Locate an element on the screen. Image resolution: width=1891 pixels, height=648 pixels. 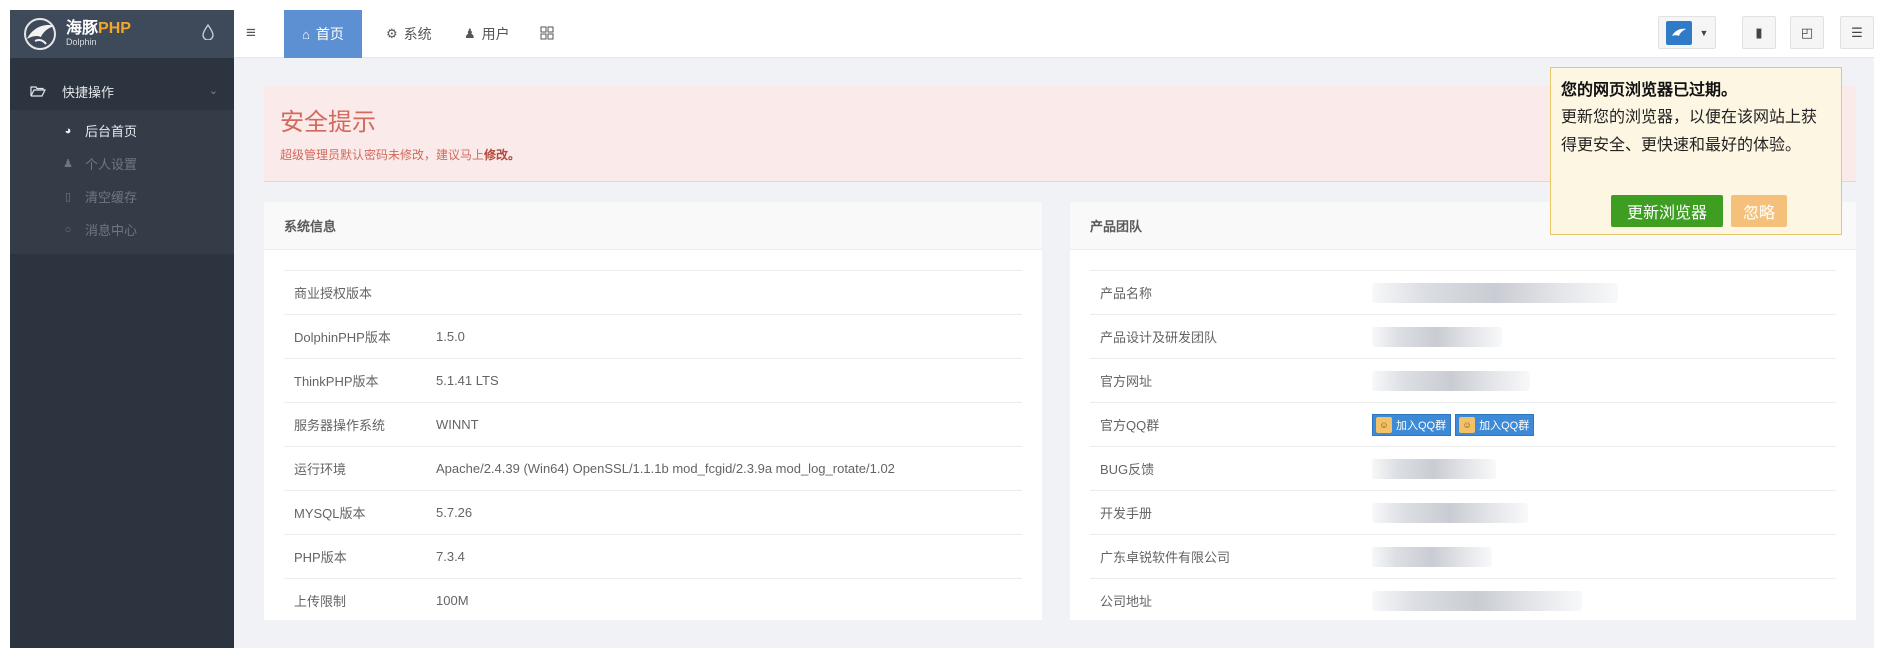
brand-name: 海豚PHP Dolphin is located at coordinates (98, 34).